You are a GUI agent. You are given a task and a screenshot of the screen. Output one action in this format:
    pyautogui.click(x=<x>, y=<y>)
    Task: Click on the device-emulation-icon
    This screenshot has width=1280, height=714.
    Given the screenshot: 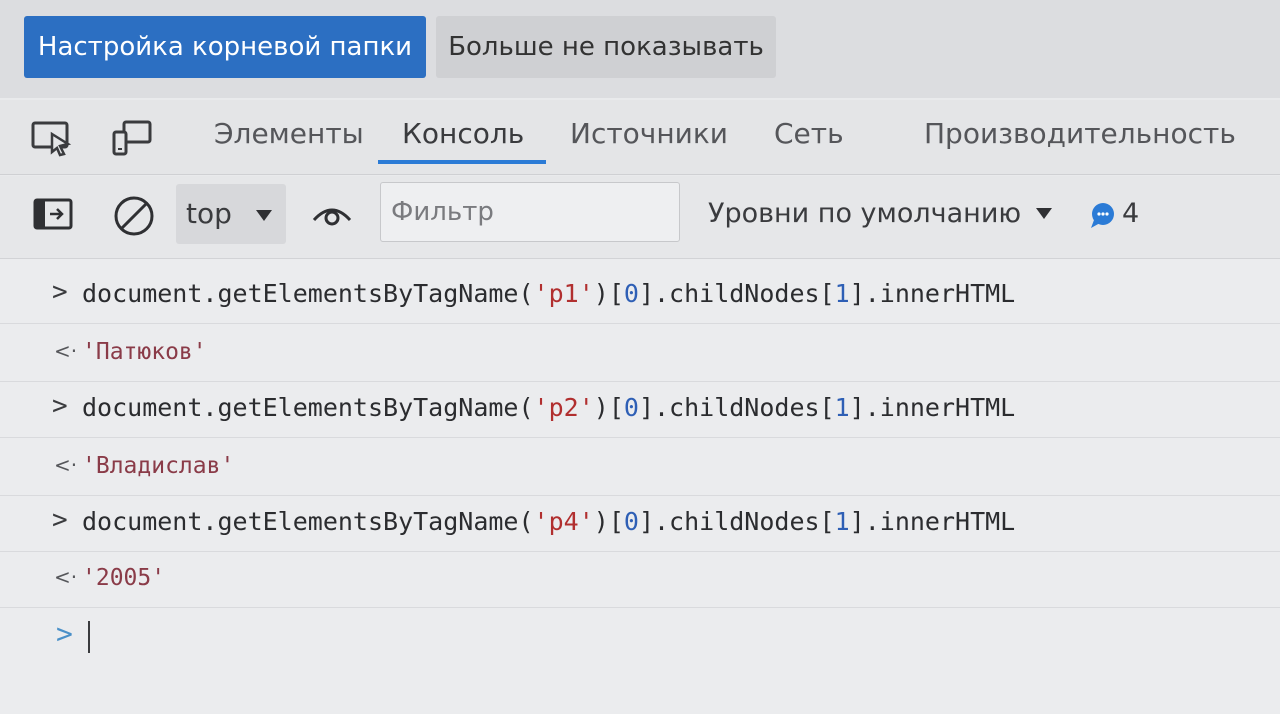 What is the action you would take?
    pyautogui.click(x=132, y=138)
    